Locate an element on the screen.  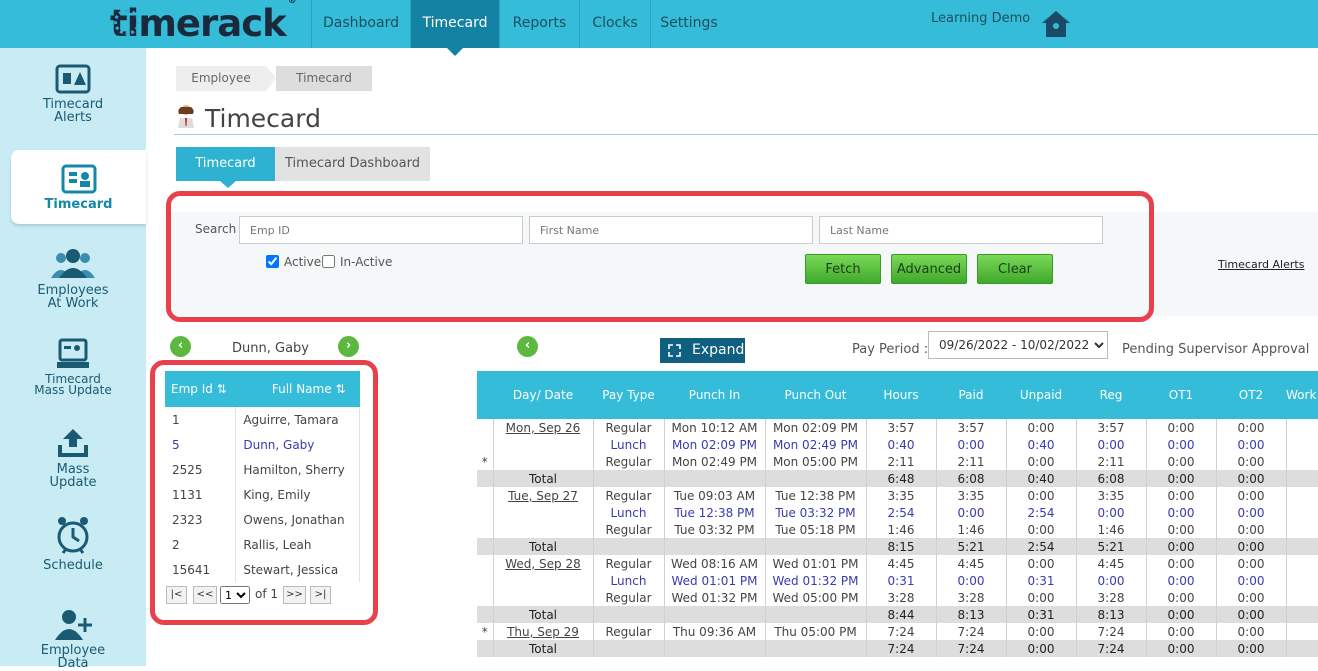
timecard-total-row: Total8:448:130:318:130:000:008 is located at coordinates (897, 614).